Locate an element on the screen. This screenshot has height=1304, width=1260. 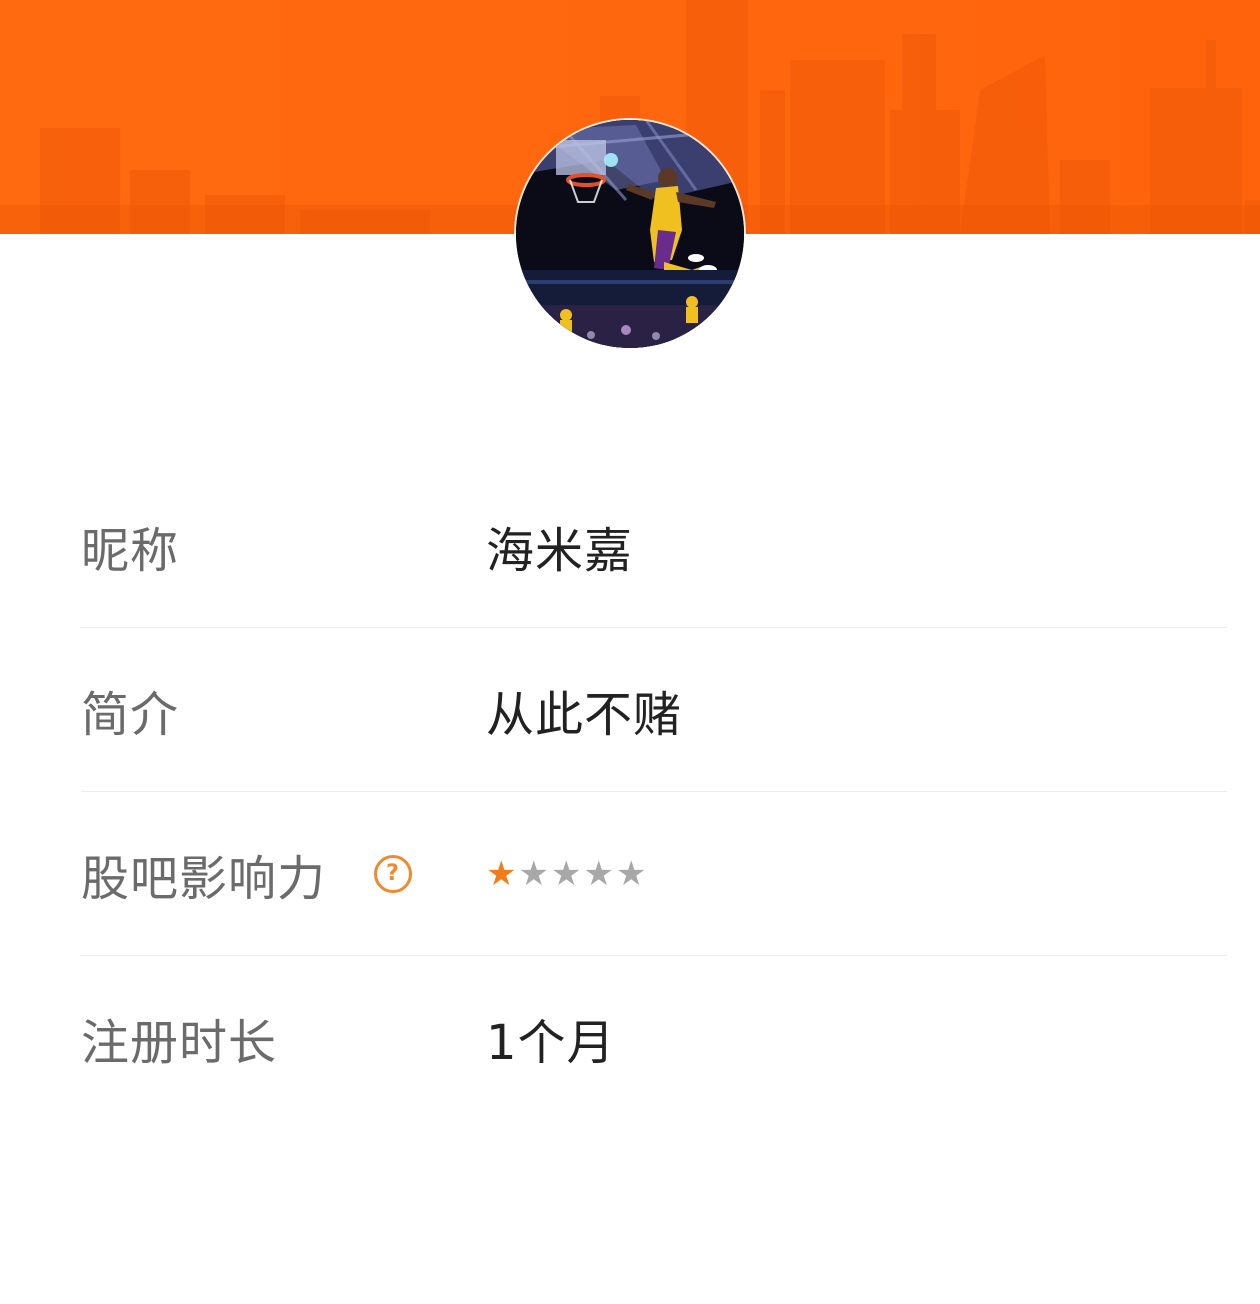
influence-rating: ★ ★ ★ ★ ★ is located at coordinates (567, 874).